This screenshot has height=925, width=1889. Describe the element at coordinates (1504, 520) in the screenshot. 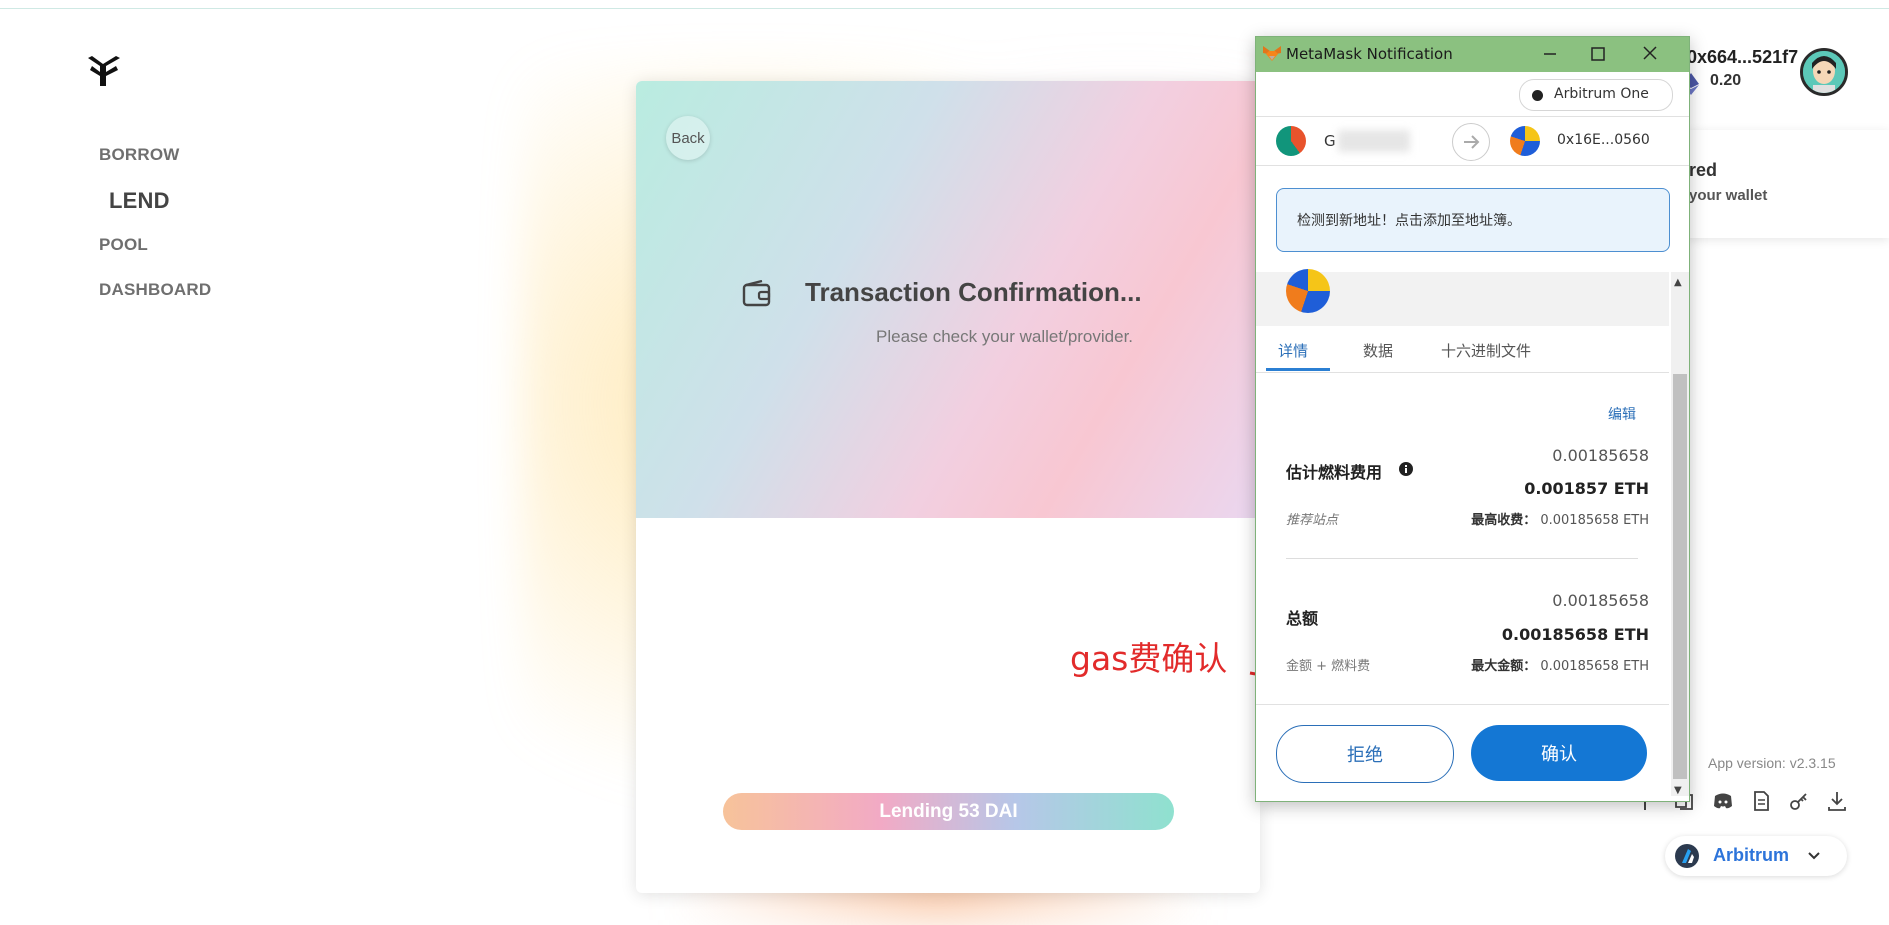

I see `gas-max-label: 最高收费：` at that location.